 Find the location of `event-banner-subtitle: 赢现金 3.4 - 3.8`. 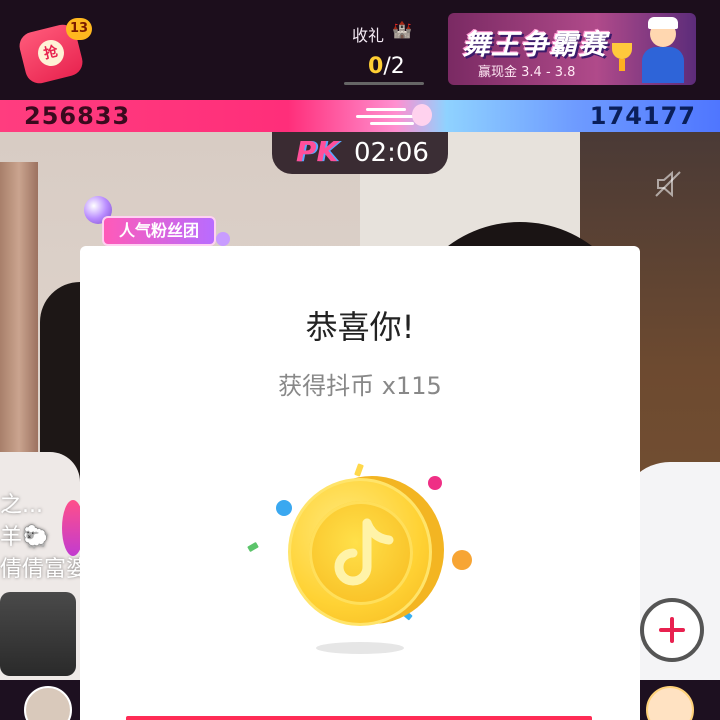

event-banner-subtitle: 赢现金 3.4 - 3.8 is located at coordinates (527, 72).